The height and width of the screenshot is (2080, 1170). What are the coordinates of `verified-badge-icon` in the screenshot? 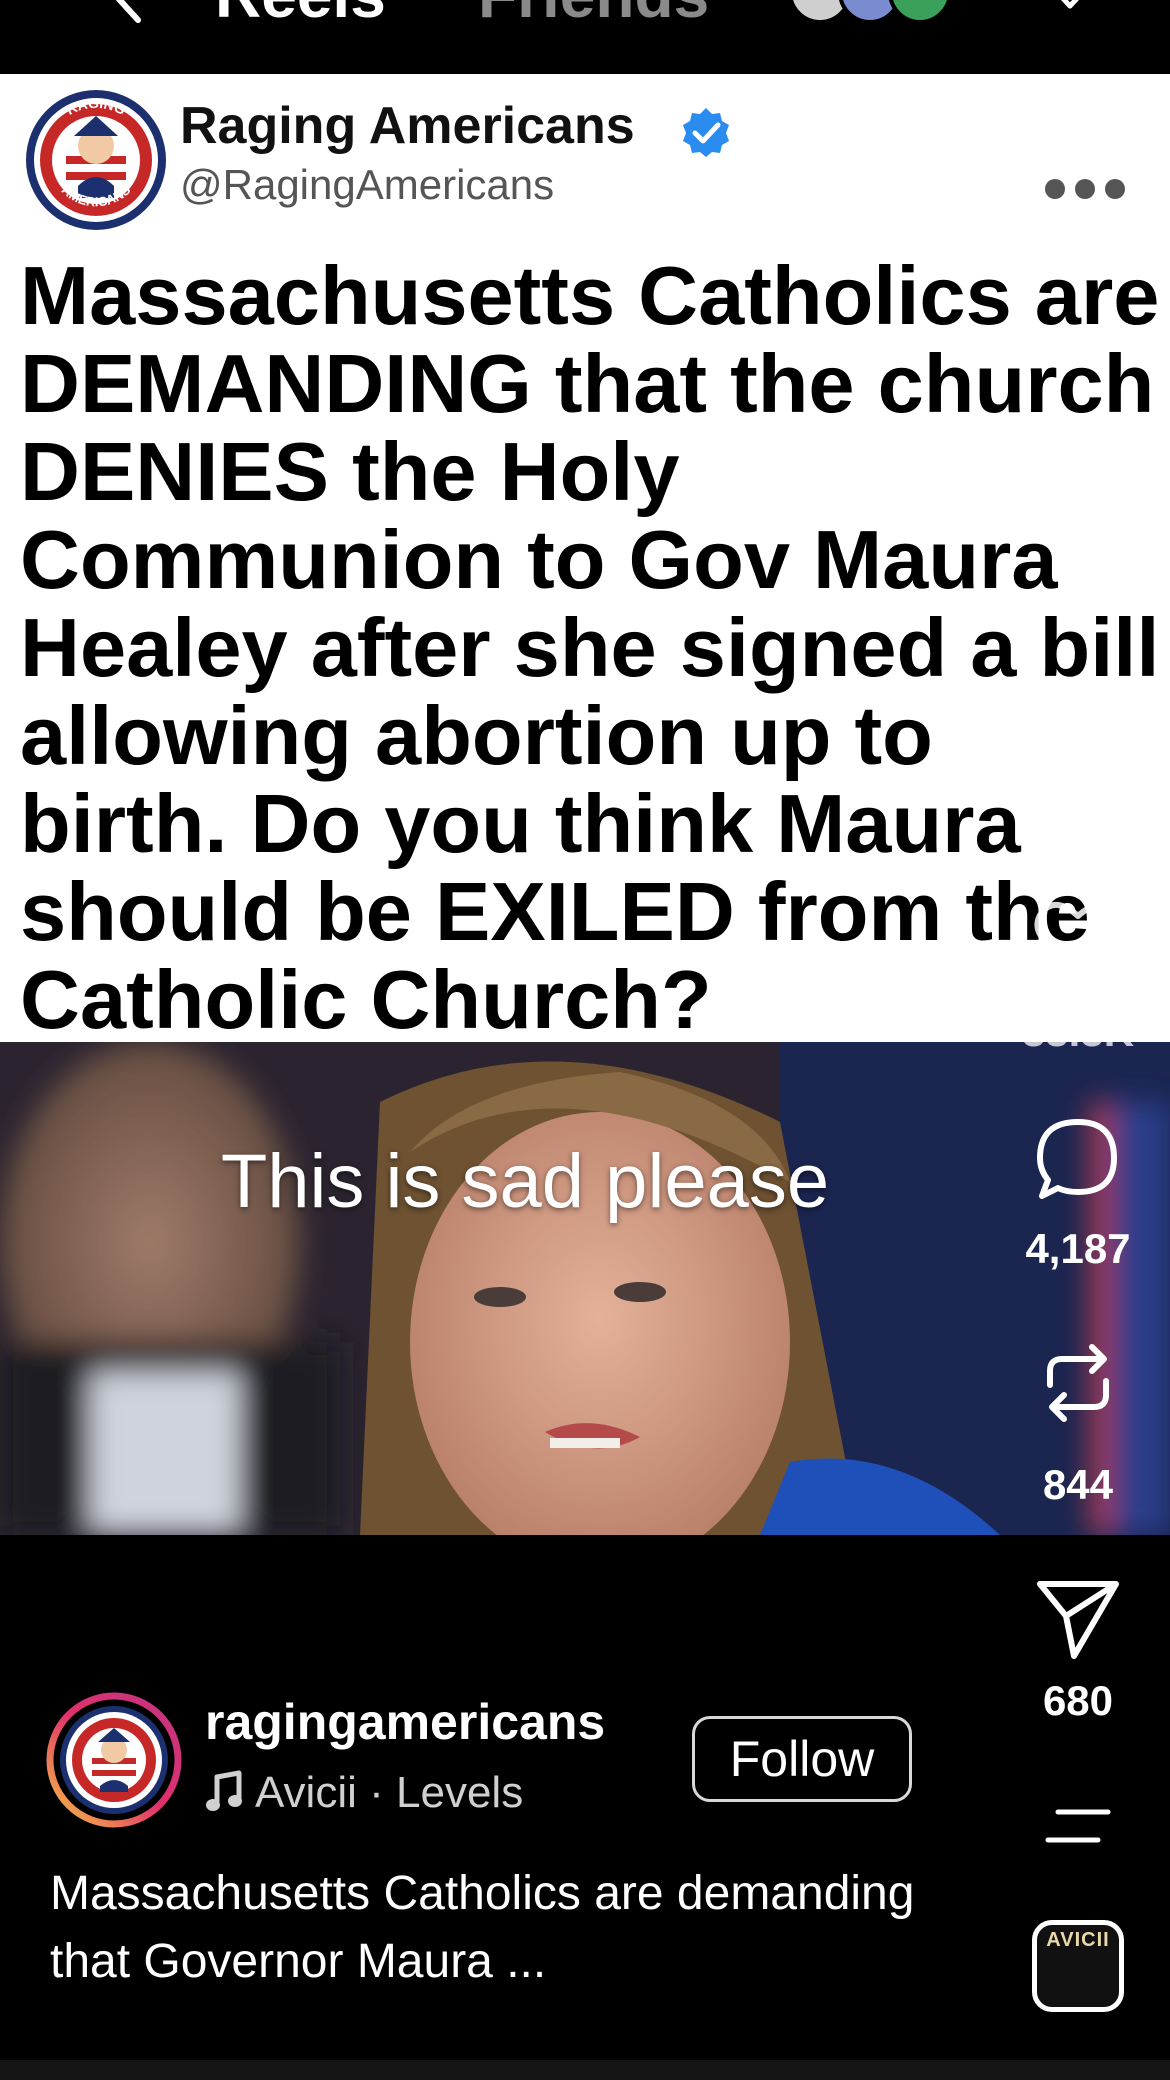 It's located at (706, 132).